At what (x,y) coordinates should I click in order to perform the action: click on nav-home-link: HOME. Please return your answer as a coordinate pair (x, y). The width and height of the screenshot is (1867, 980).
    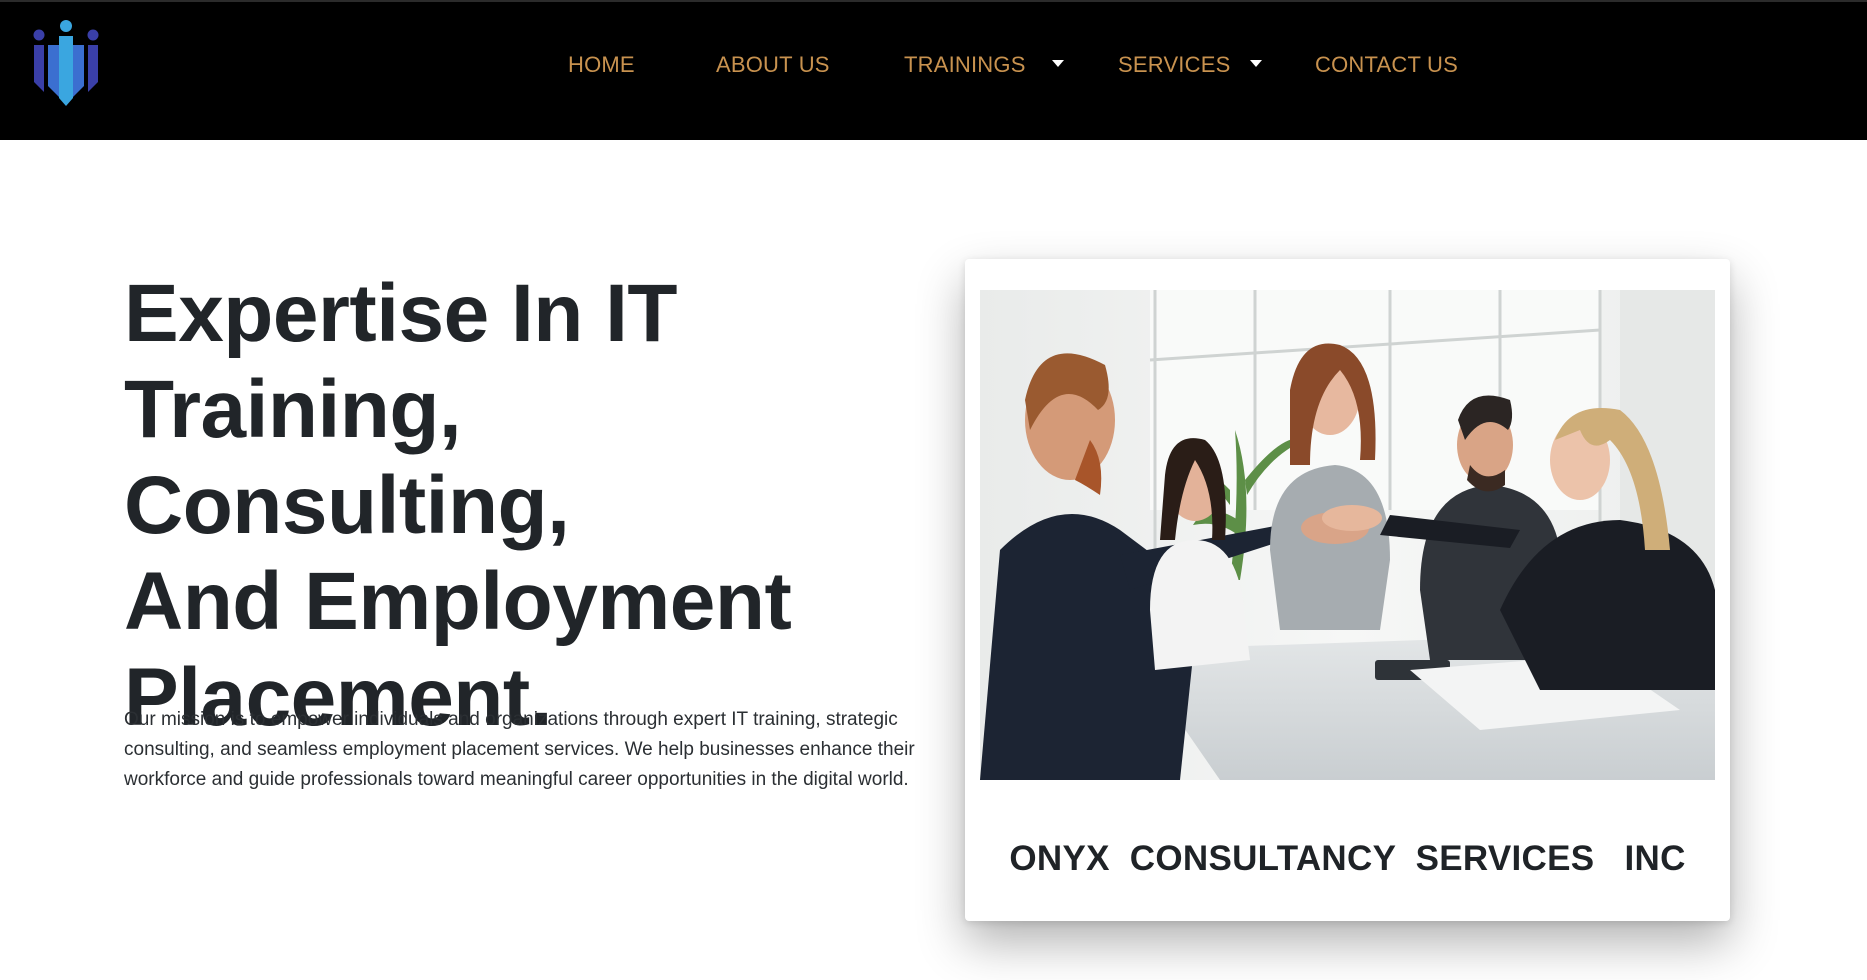
    Looking at the image, I should click on (601, 65).